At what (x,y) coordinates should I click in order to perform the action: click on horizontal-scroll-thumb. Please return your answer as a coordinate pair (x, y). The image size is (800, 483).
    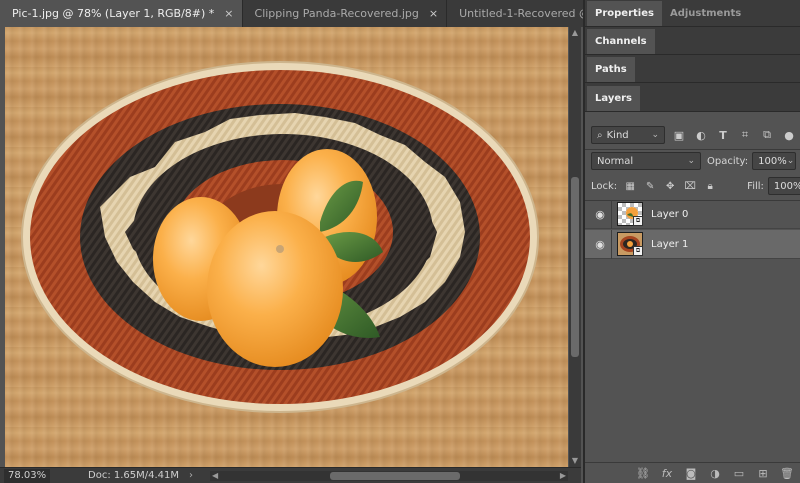
    Looking at the image, I should click on (395, 476).